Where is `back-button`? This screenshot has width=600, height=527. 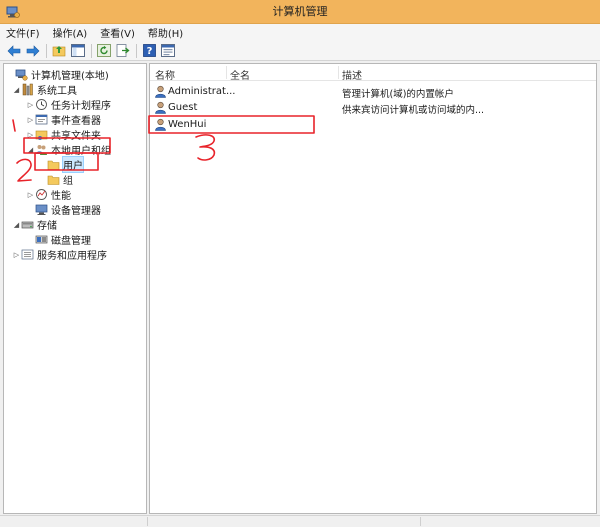 back-button is located at coordinates (14, 51).